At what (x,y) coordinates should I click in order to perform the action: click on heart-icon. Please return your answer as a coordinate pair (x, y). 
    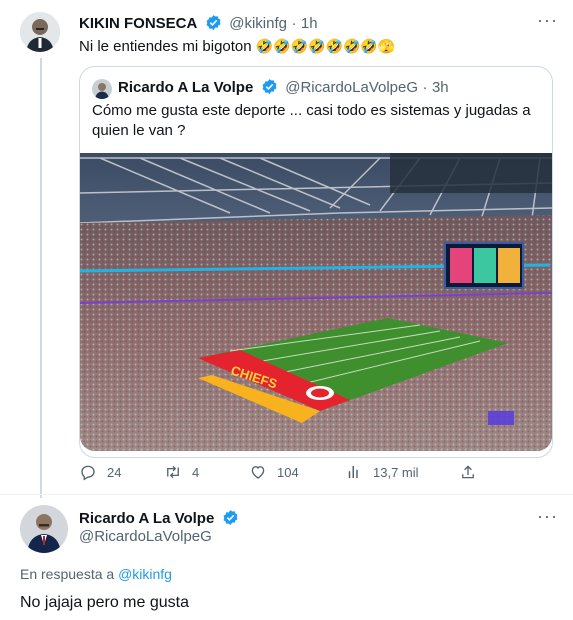
    Looking at the image, I should click on (258, 472).